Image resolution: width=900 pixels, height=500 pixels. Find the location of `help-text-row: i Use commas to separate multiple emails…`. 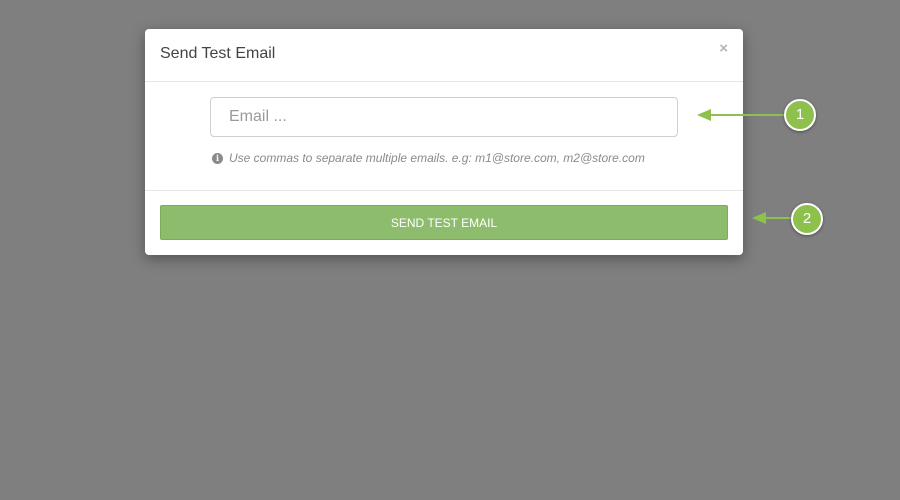

help-text-row: i Use commas to separate multiple emails… is located at coordinates (428, 158).